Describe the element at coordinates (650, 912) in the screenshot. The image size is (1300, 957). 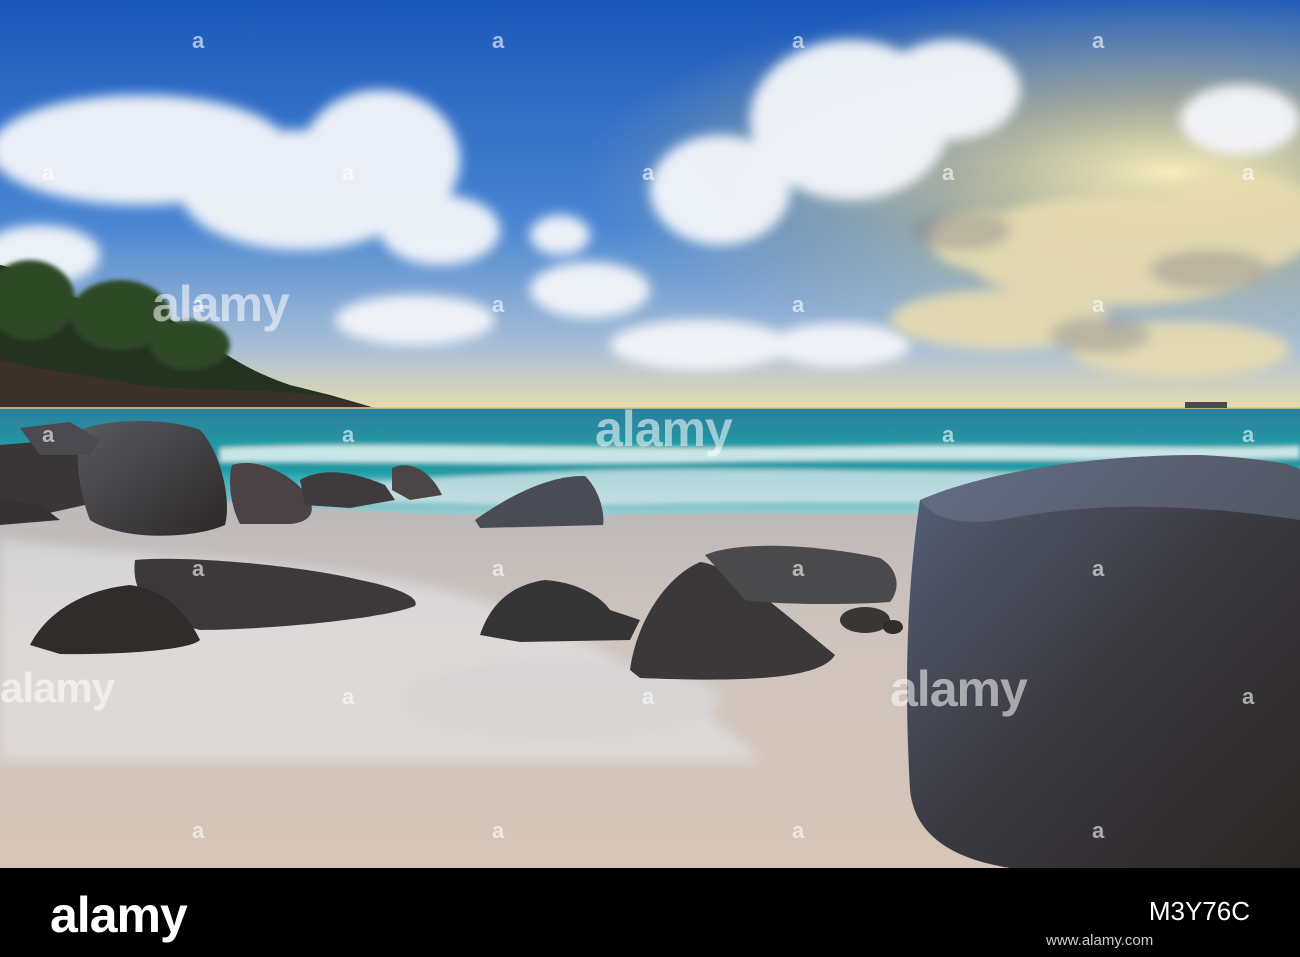
I see `footer-bar: alamy M3Y76C www.alamy.com` at that location.